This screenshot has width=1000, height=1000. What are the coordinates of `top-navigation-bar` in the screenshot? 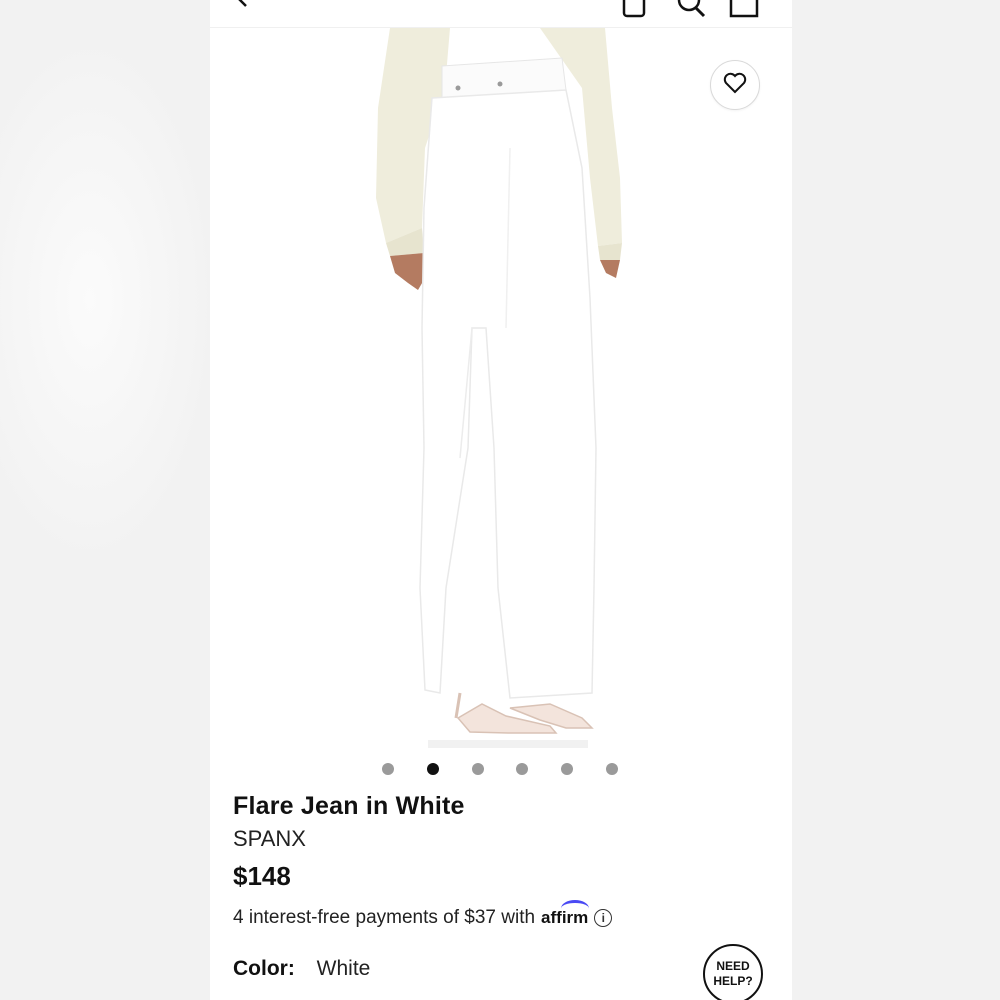 It's located at (501, 14).